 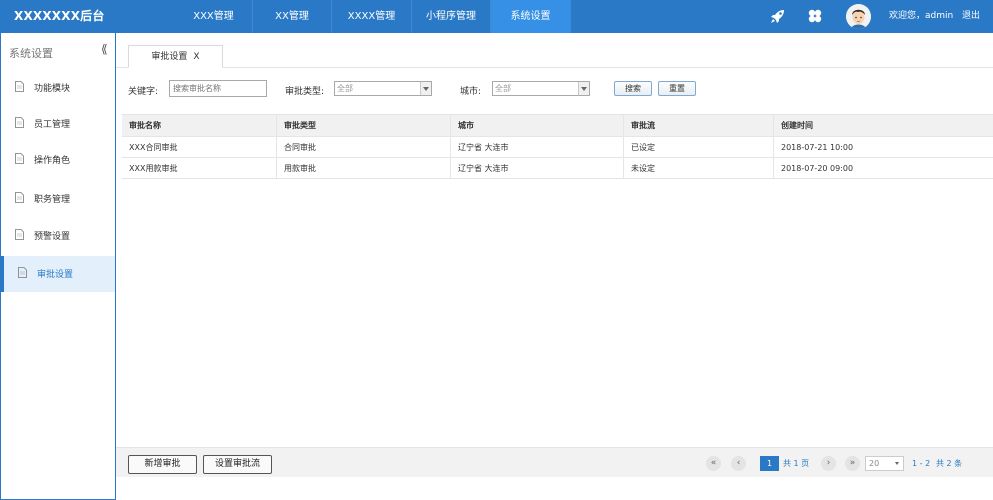 I want to click on nav-item-xxx: XXX管理, so click(x=213, y=16).